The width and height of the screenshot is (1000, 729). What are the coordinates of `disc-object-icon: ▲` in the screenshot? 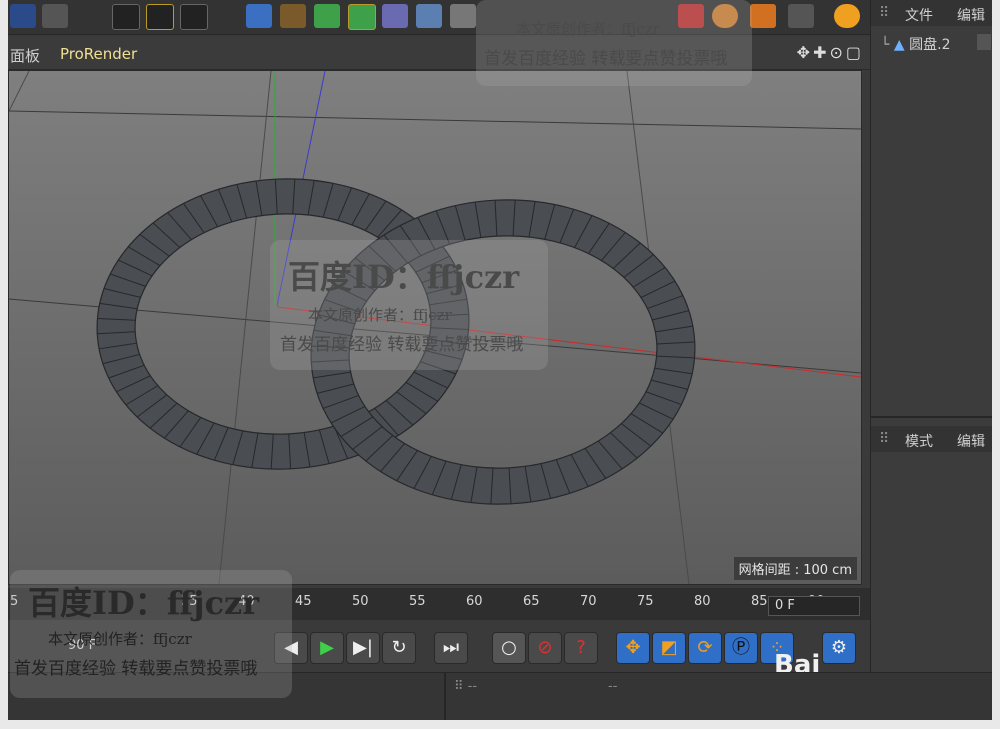 It's located at (899, 45).